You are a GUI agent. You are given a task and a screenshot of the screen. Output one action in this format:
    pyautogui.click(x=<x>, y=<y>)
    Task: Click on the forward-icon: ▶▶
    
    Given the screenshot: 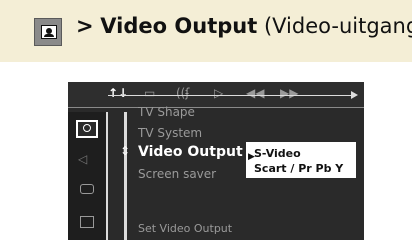 What is the action you would take?
    pyautogui.click(x=289, y=93)
    